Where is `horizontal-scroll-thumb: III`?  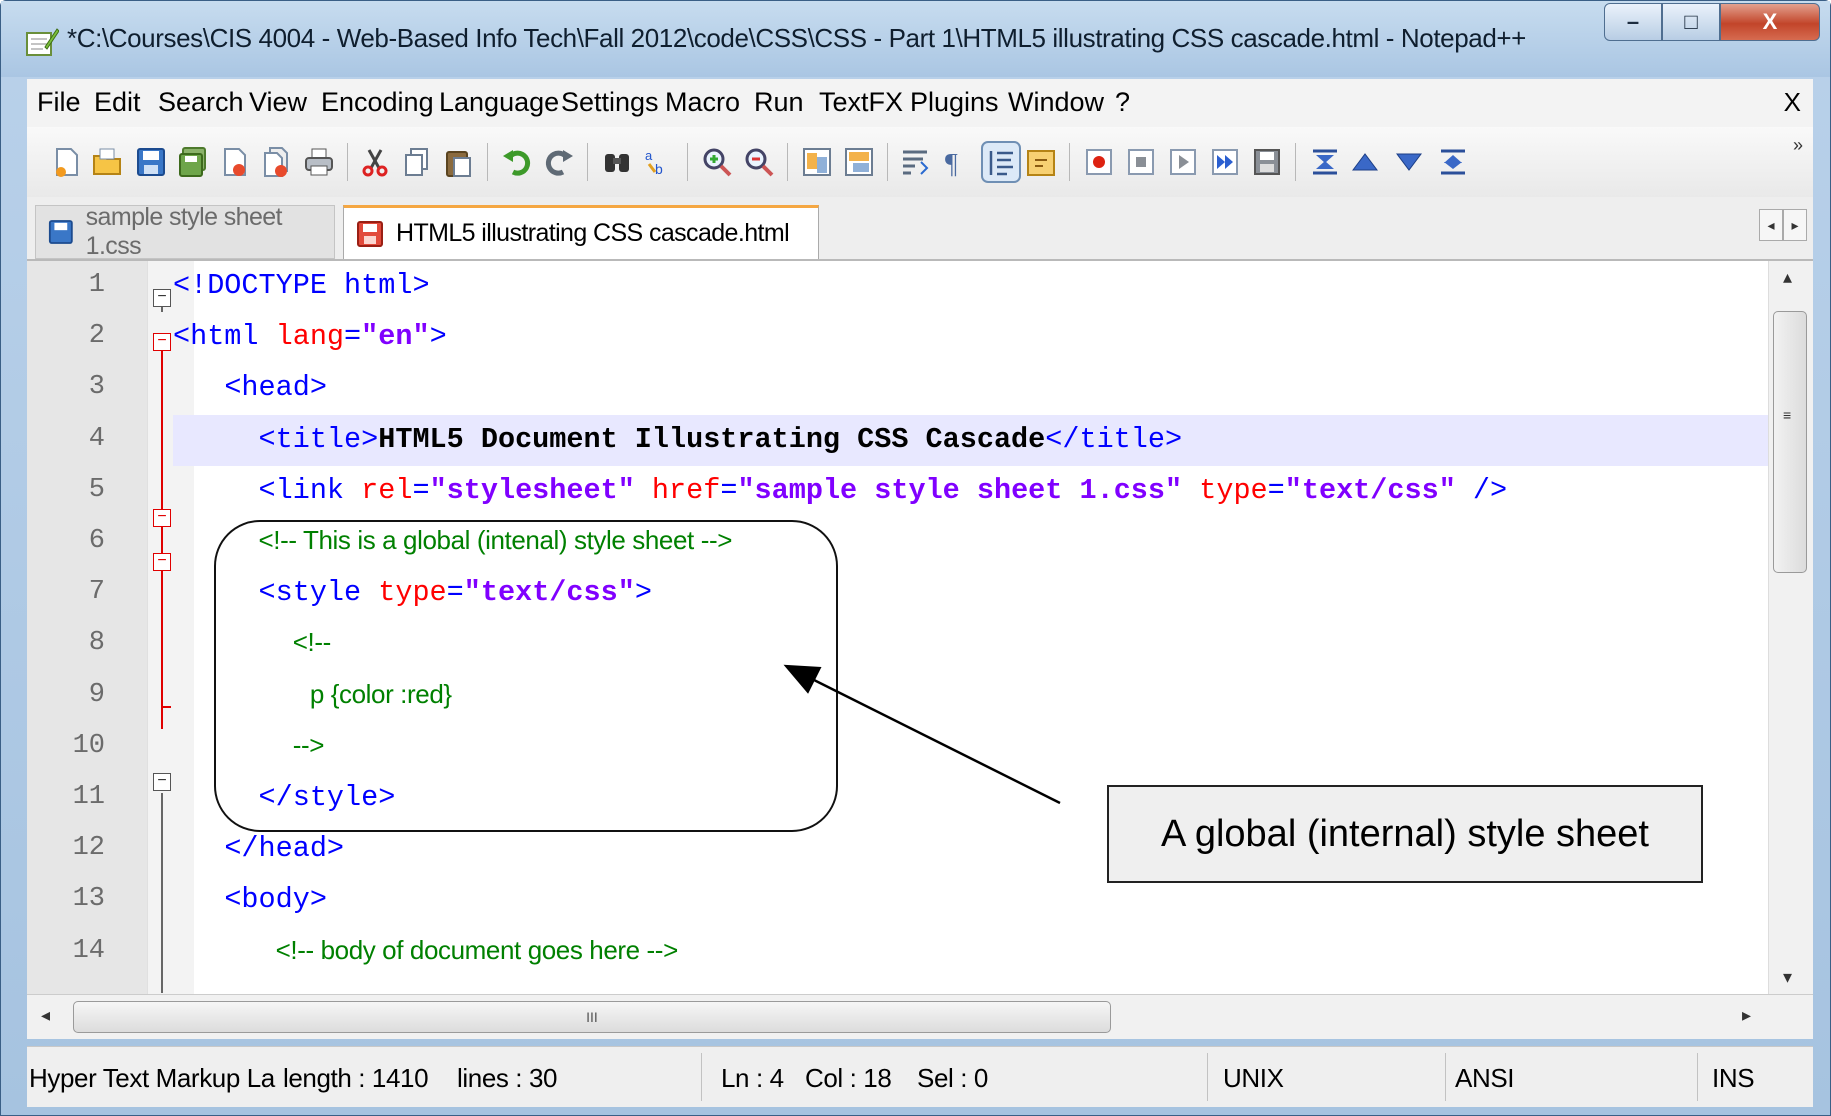 horizontal-scroll-thumb: III is located at coordinates (592, 1017).